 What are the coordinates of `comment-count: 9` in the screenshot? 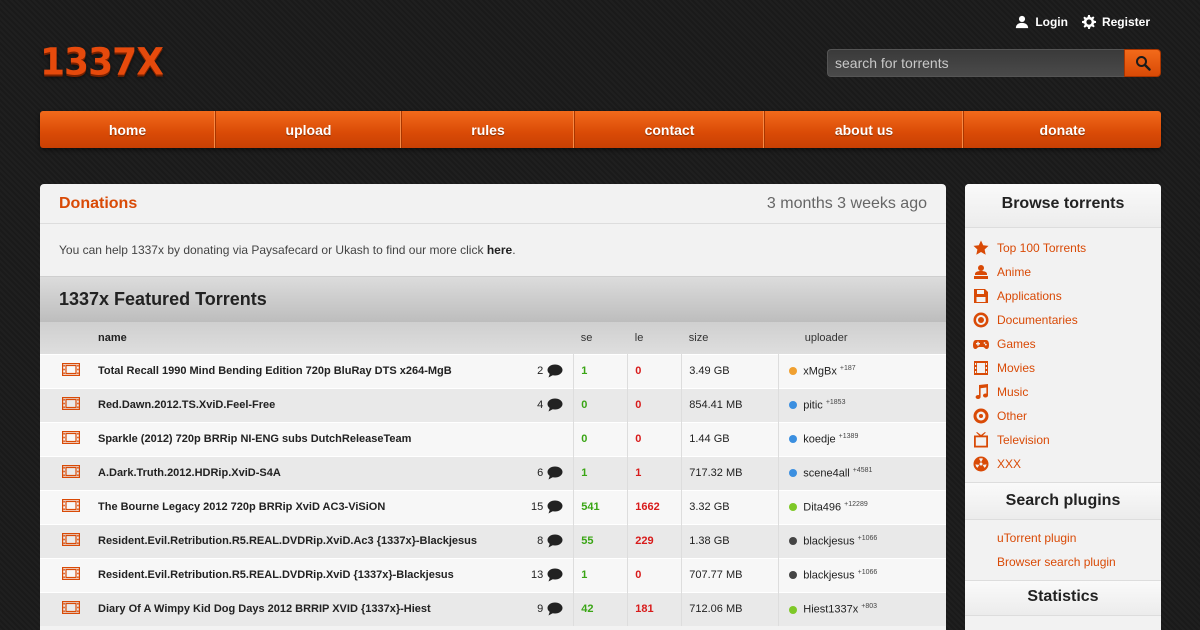 It's located at (550, 609).